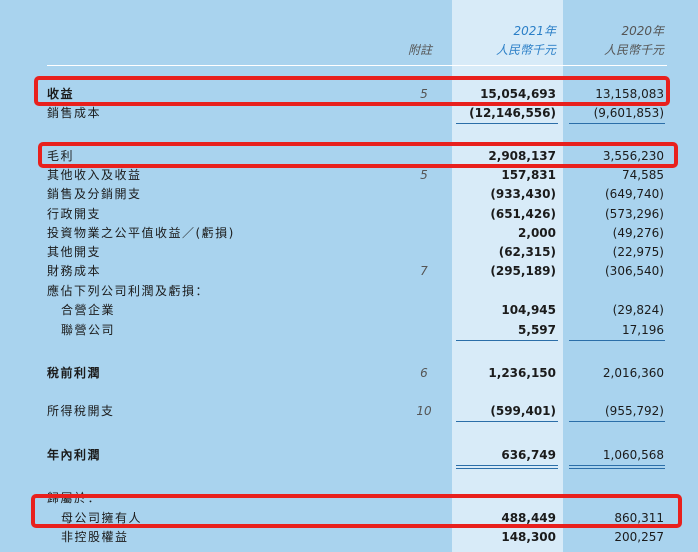 The width and height of the screenshot is (698, 552). What do you see at coordinates (420, 50) in the screenshot?
I see `header-note: 附註` at bounding box center [420, 50].